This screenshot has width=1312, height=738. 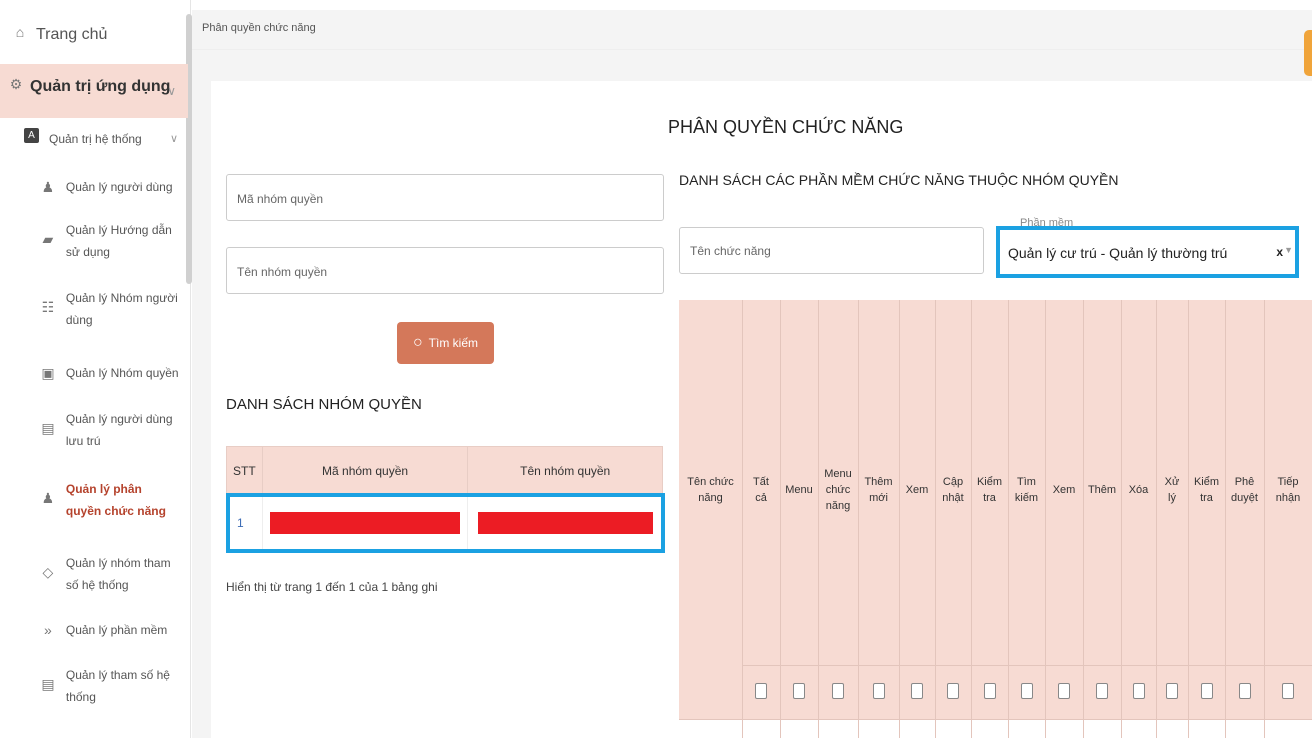 I want to click on redaction-bar, so click(x=565, y=523).